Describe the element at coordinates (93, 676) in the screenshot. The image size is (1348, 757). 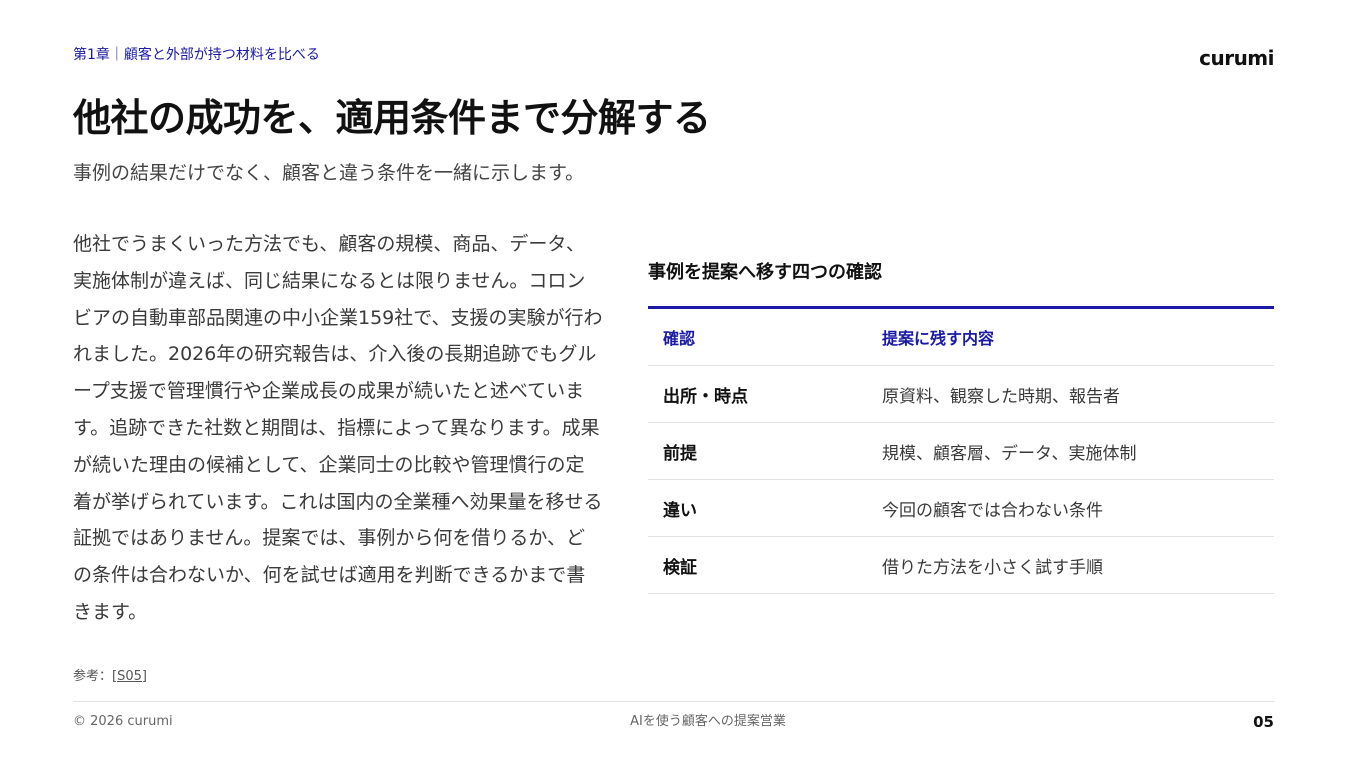
I see `reference-label: 参考：` at that location.